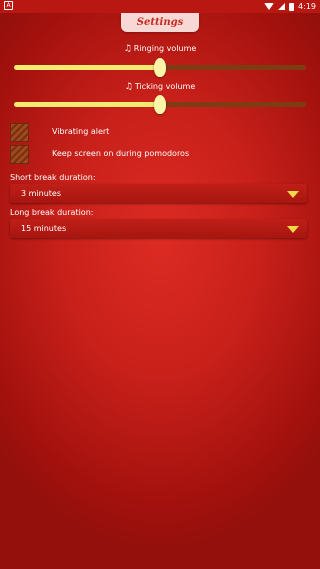 The height and width of the screenshot is (569, 320). Describe the element at coordinates (19, 154) in the screenshot. I see `keep-screen-on-checkbox` at that location.